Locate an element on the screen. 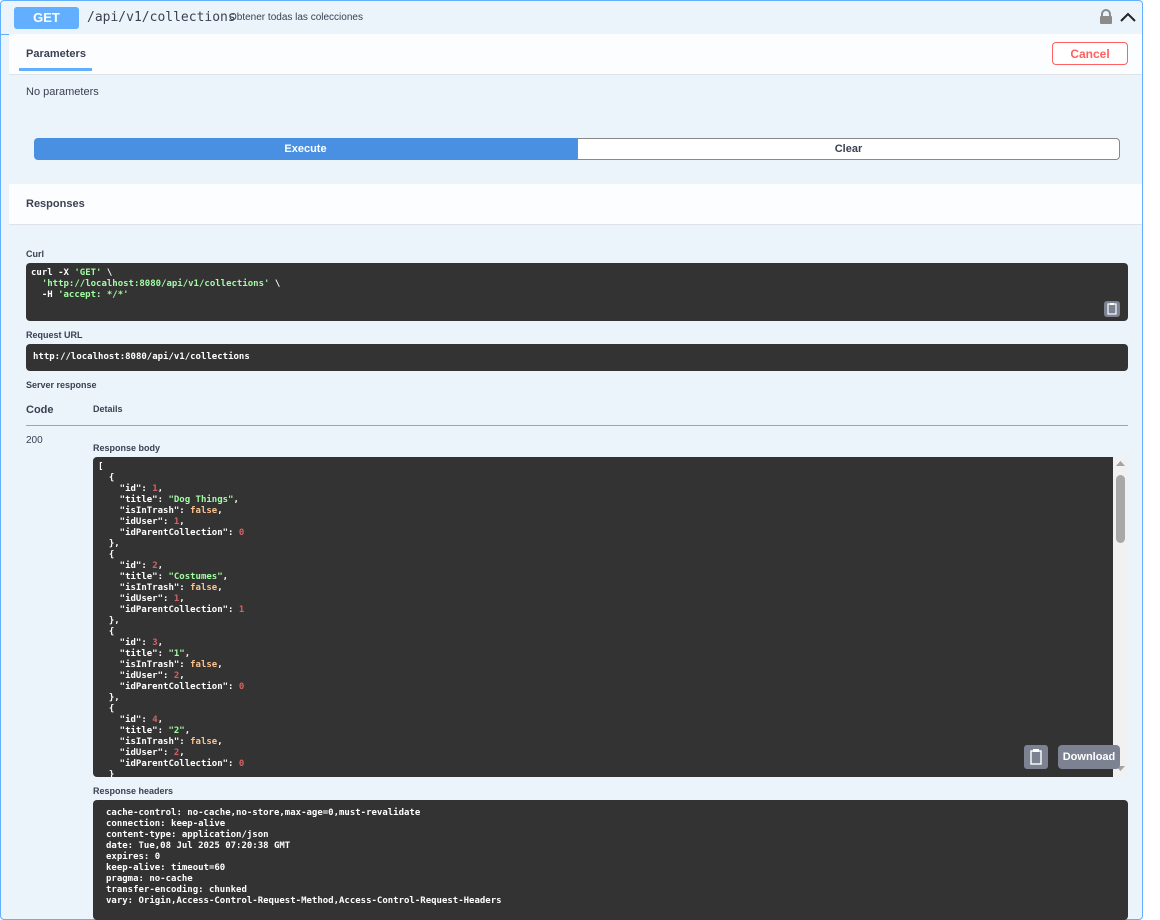 The width and height of the screenshot is (1160, 920). divider is located at coordinates (577, 425).